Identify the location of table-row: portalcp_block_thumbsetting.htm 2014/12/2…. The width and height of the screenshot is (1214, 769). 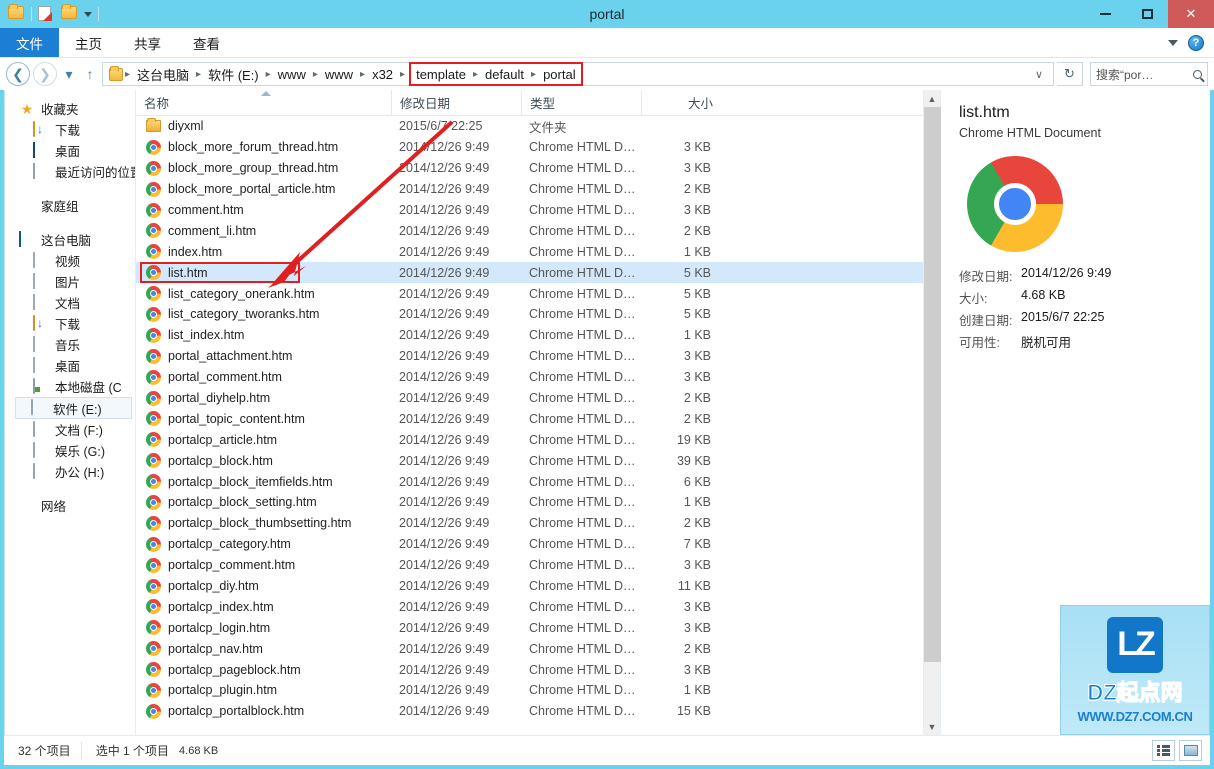
(529, 523).